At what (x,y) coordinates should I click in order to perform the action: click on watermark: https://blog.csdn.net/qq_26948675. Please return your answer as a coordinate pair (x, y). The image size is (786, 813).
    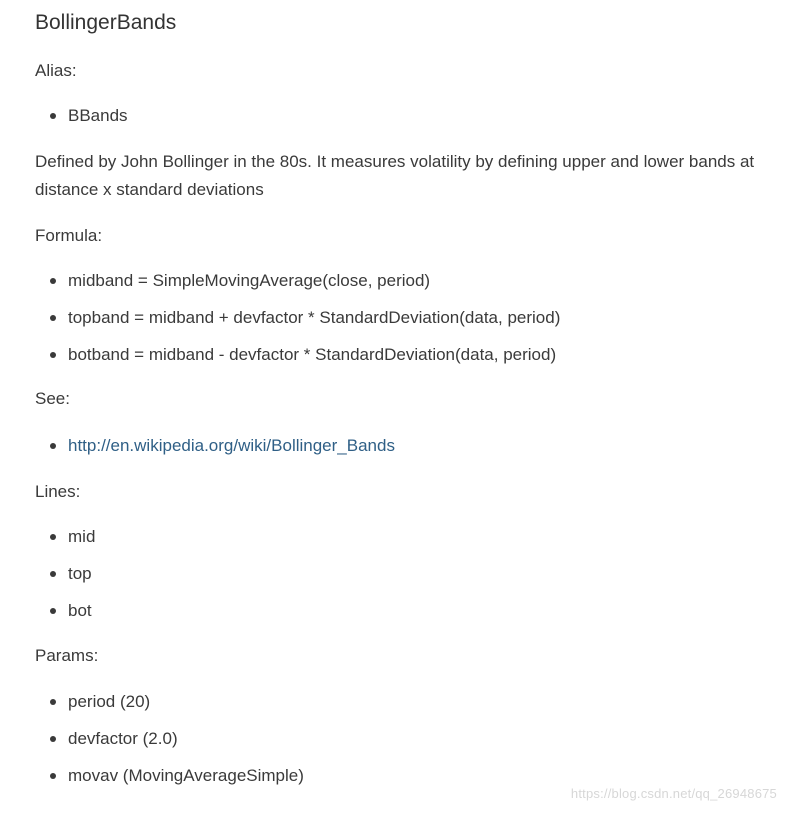
    Looking at the image, I should click on (673, 793).